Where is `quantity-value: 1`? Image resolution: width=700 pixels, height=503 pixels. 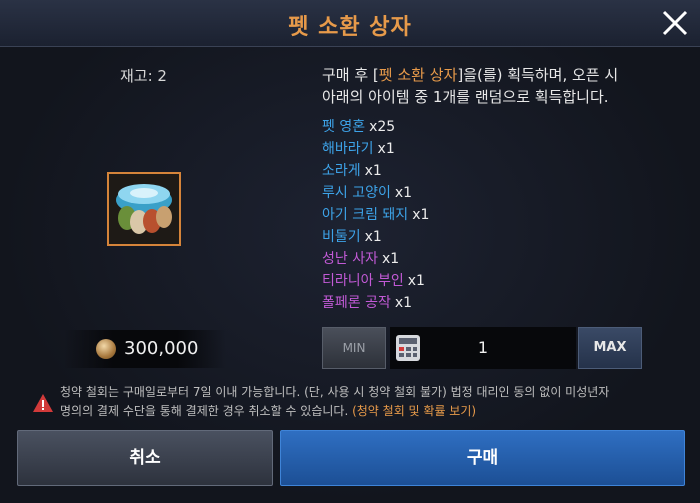 quantity-value: 1 is located at coordinates (483, 347).